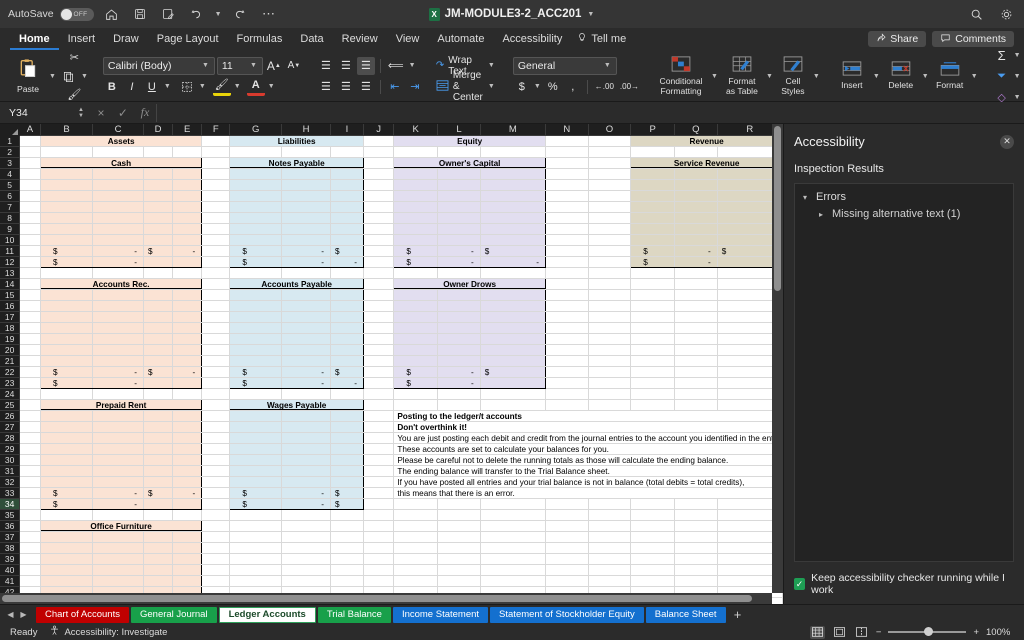 This screenshot has height=640, width=1024. Describe the element at coordinates (118, 548) in the screenshot. I see `cell-C38` at that location.